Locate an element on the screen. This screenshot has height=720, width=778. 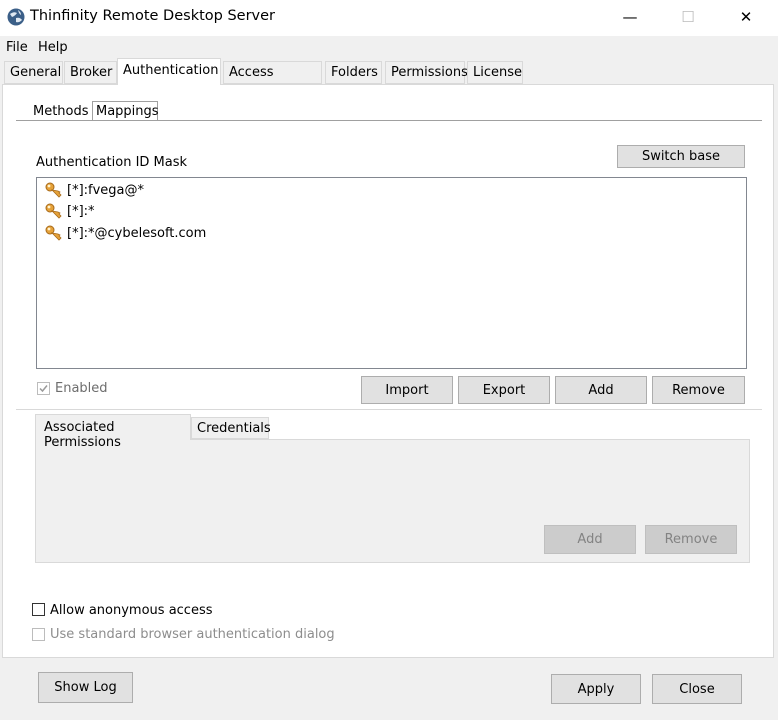
title-bar: Thinfinity Remote Desktop Server — ☐ ✕ is located at coordinates (389, 18).